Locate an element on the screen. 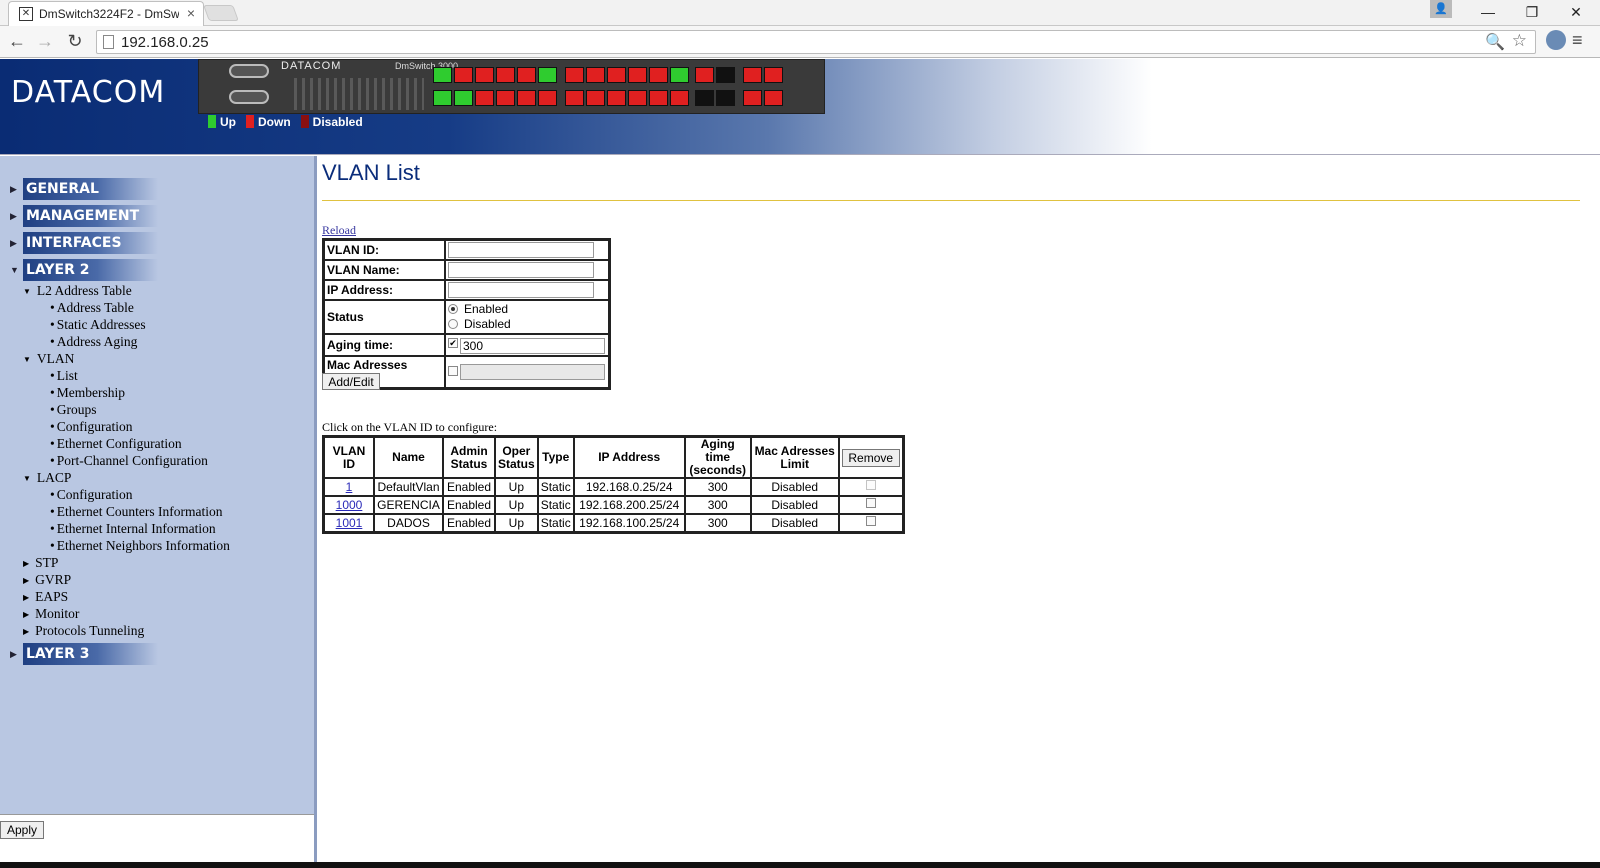 Image resolution: width=1600 pixels, height=868 pixels. tree-leaf-vlan-port-channel-configuration: Port-Channel Configuration is located at coordinates (129, 461).